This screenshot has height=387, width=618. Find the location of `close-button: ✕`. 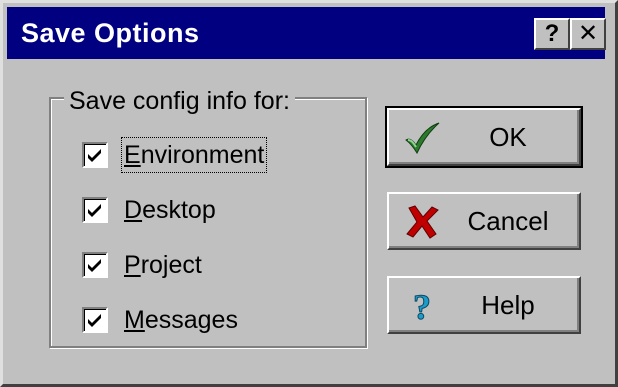

close-button: ✕ is located at coordinates (588, 34).